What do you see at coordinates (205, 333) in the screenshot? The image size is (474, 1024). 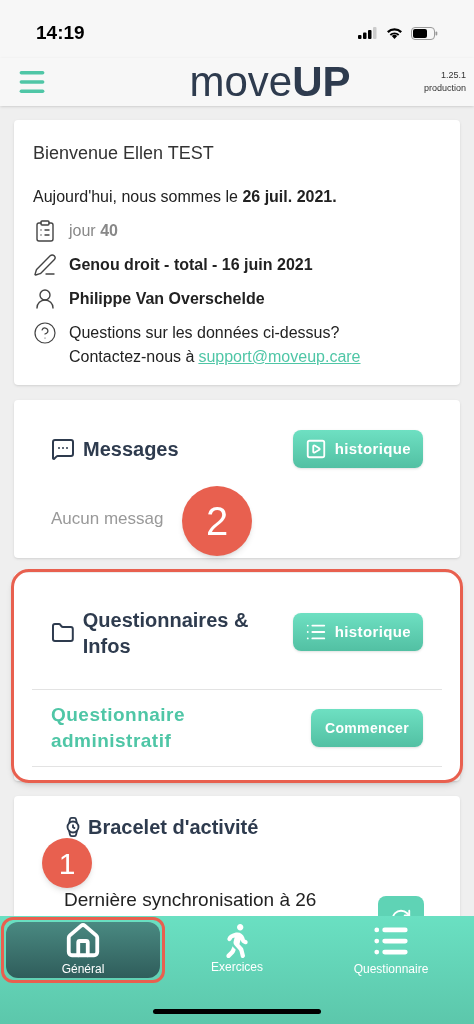 I see `contact-question: Questions sur les données ci-dessus?` at bounding box center [205, 333].